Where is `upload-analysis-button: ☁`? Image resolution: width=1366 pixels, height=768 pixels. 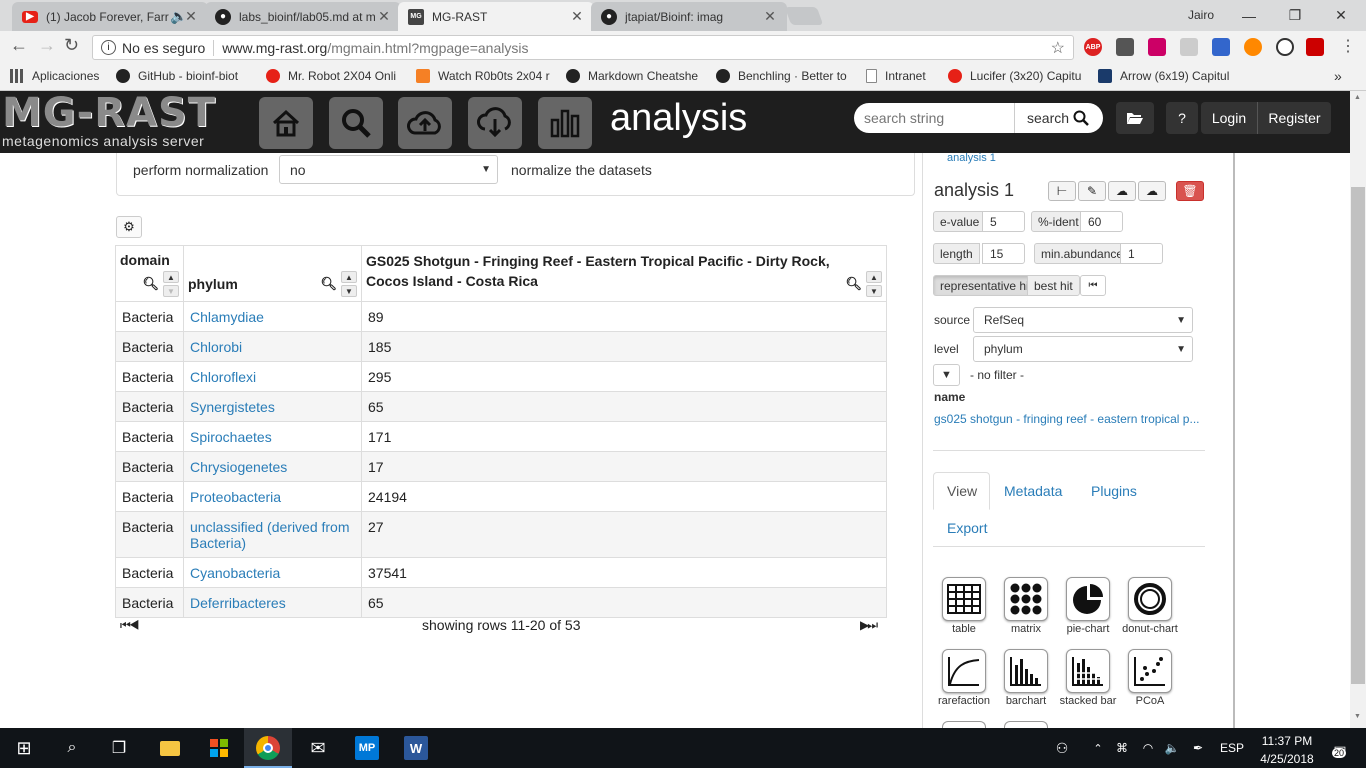 upload-analysis-button: ☁ is located at coordinates (1122, 191).